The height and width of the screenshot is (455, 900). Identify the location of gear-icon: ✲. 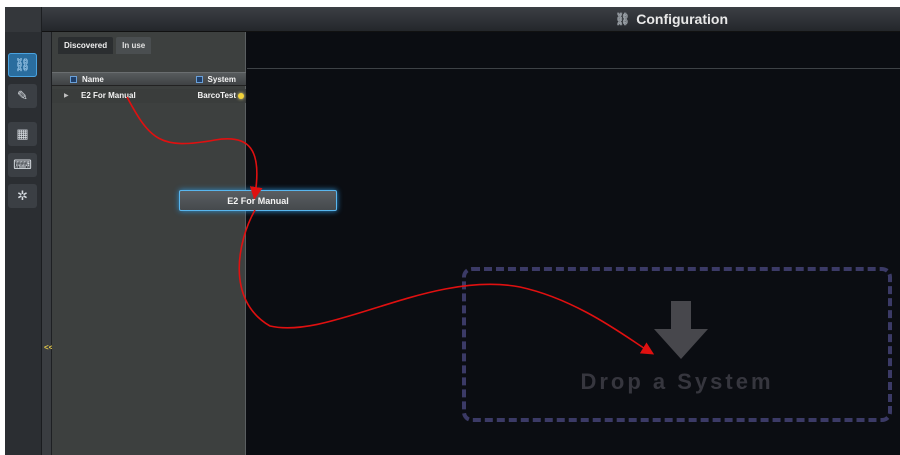
(22, 195).